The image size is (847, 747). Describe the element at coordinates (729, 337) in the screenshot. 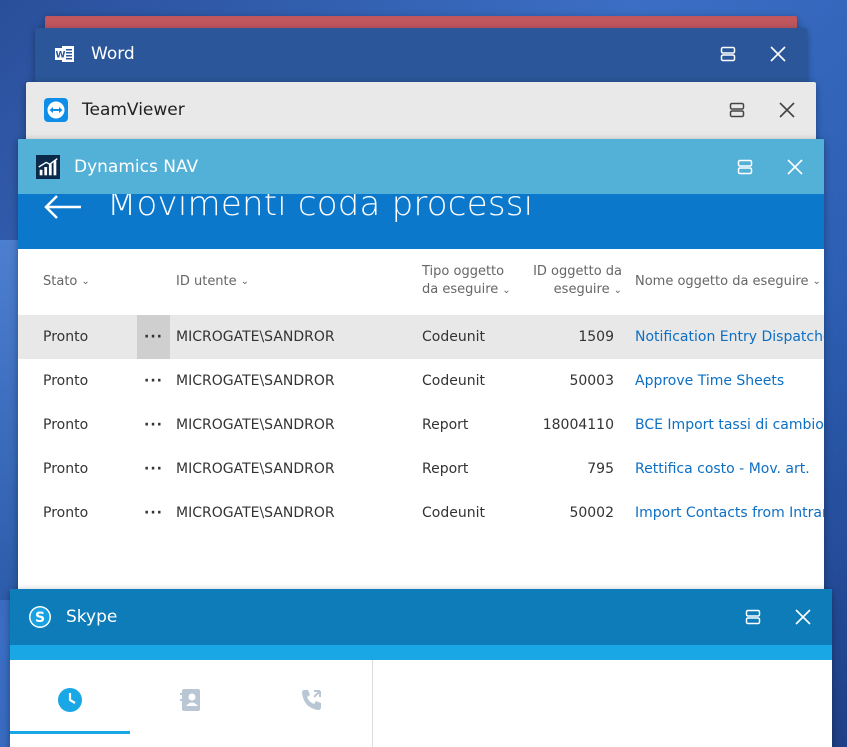

I see `cell-nome-oggetto-link: Notification Entry Dispatcher` at that location.